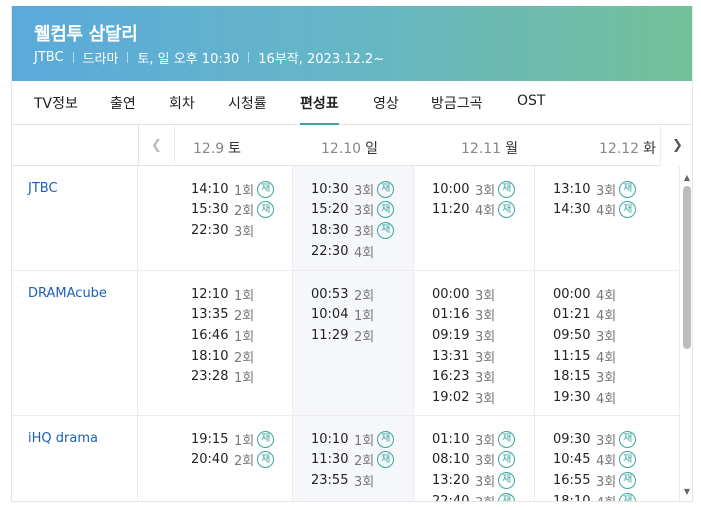 This screenshot has height=510, width=701. I want to click on date-header: 12.10 일, so click(349, 148).